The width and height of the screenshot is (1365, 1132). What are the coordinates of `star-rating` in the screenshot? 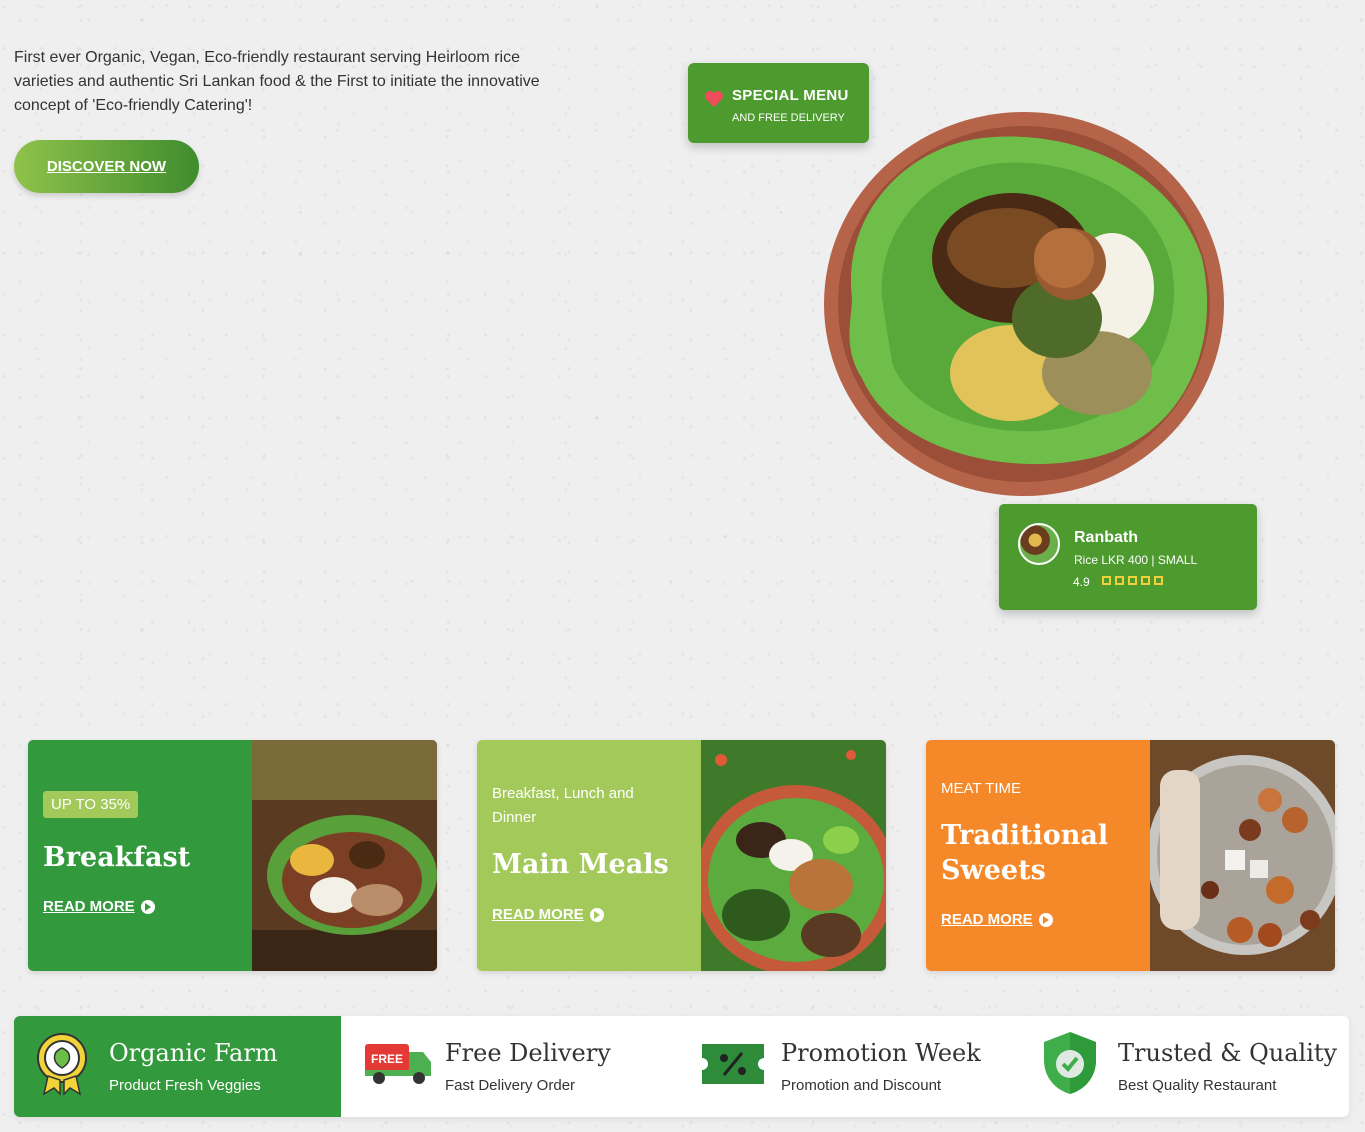 It's located at (1132, 580).